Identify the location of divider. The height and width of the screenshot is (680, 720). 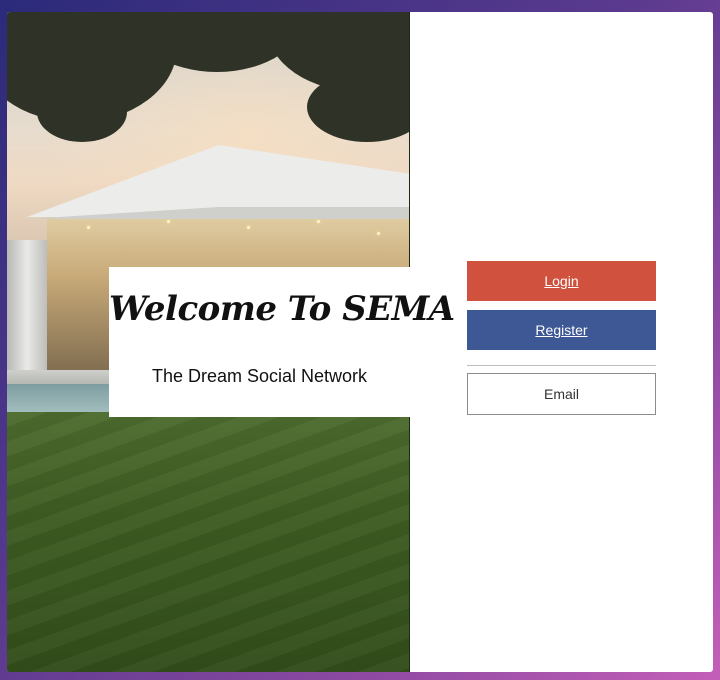
(561, 365).